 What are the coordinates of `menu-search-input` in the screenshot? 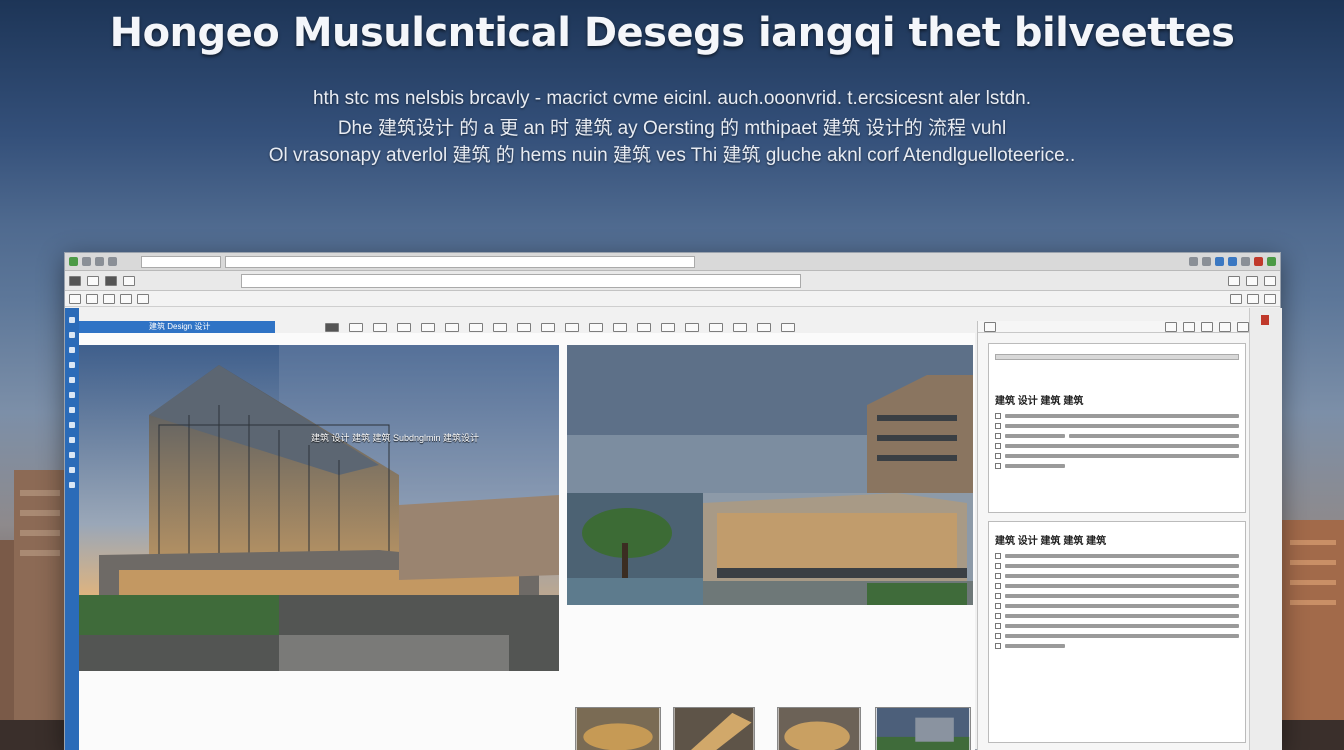 It's located at (521, 280).